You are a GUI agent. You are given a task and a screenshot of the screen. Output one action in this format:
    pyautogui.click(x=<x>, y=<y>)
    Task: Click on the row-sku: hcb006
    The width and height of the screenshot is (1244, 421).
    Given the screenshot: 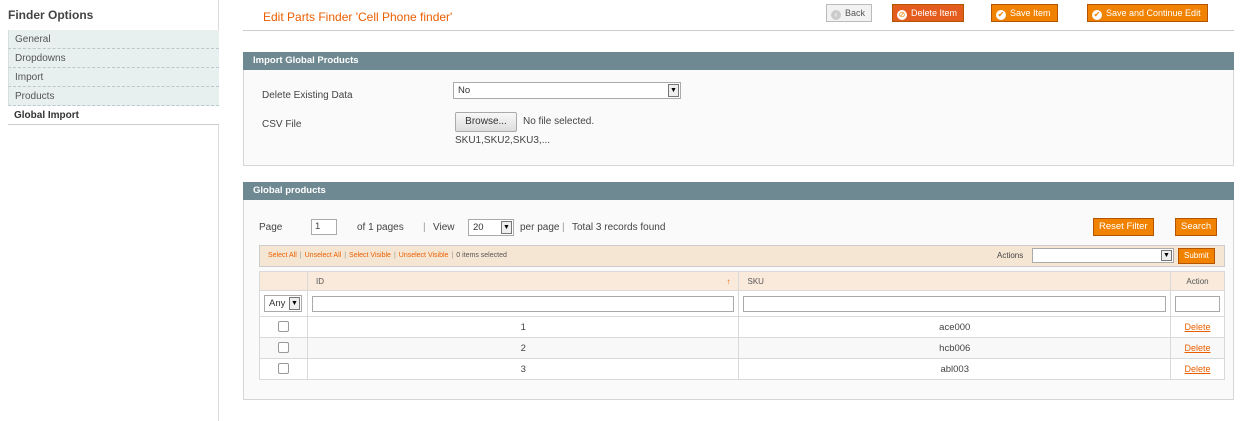 What is the action you would take?
    pyautogui.click(x=954, y=348)
    